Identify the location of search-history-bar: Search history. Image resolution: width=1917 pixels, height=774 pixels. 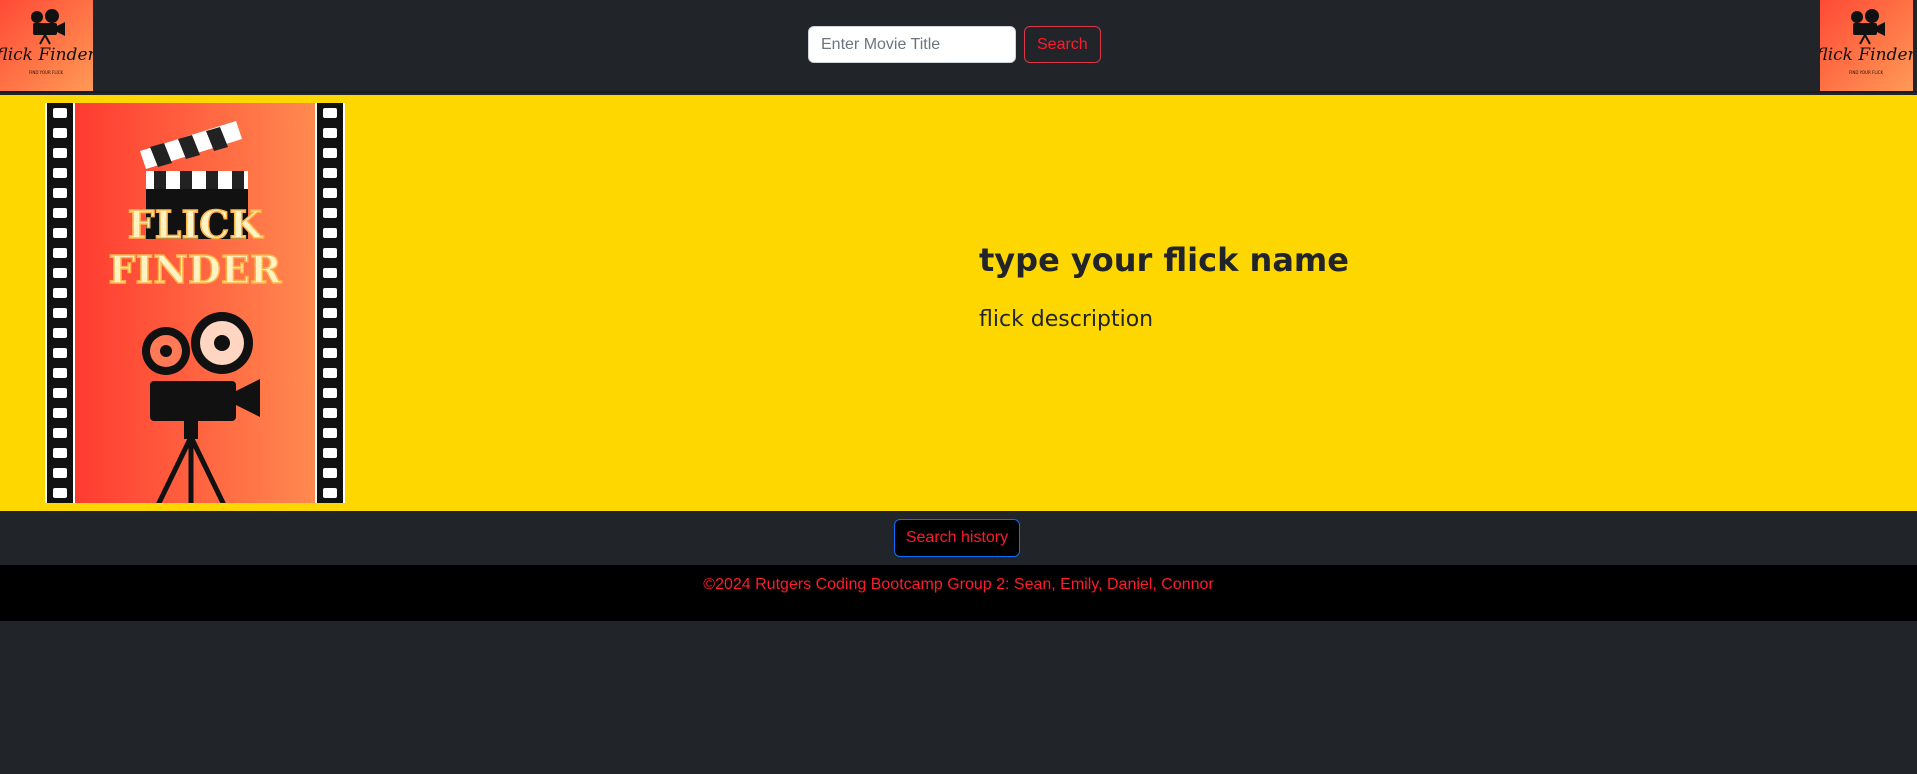
(958, 538).